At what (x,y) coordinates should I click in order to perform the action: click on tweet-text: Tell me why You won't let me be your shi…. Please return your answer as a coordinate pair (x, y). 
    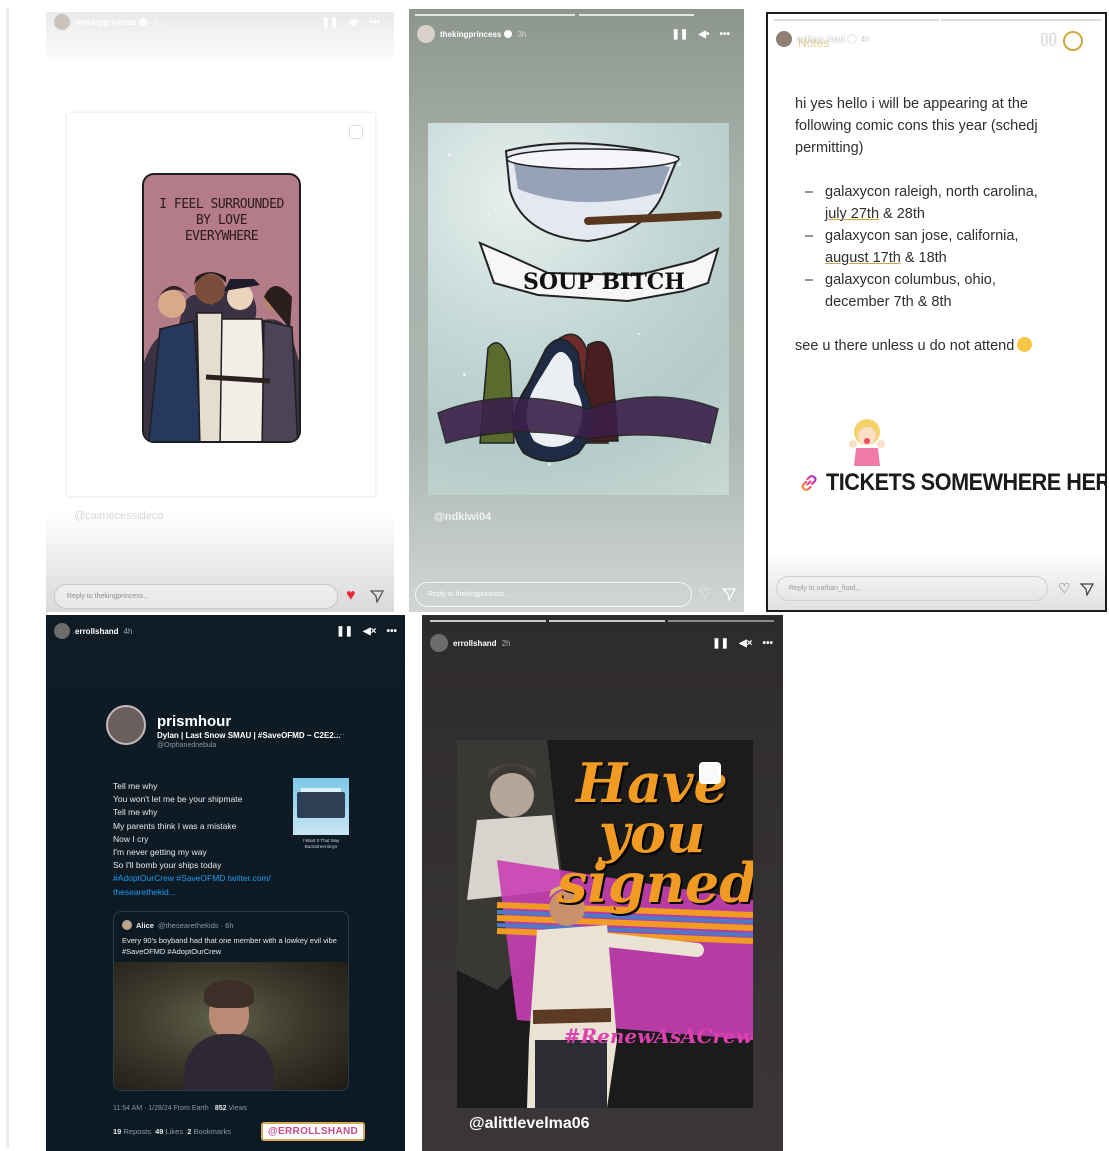
    Looking at the image, I should click on (192, 839).